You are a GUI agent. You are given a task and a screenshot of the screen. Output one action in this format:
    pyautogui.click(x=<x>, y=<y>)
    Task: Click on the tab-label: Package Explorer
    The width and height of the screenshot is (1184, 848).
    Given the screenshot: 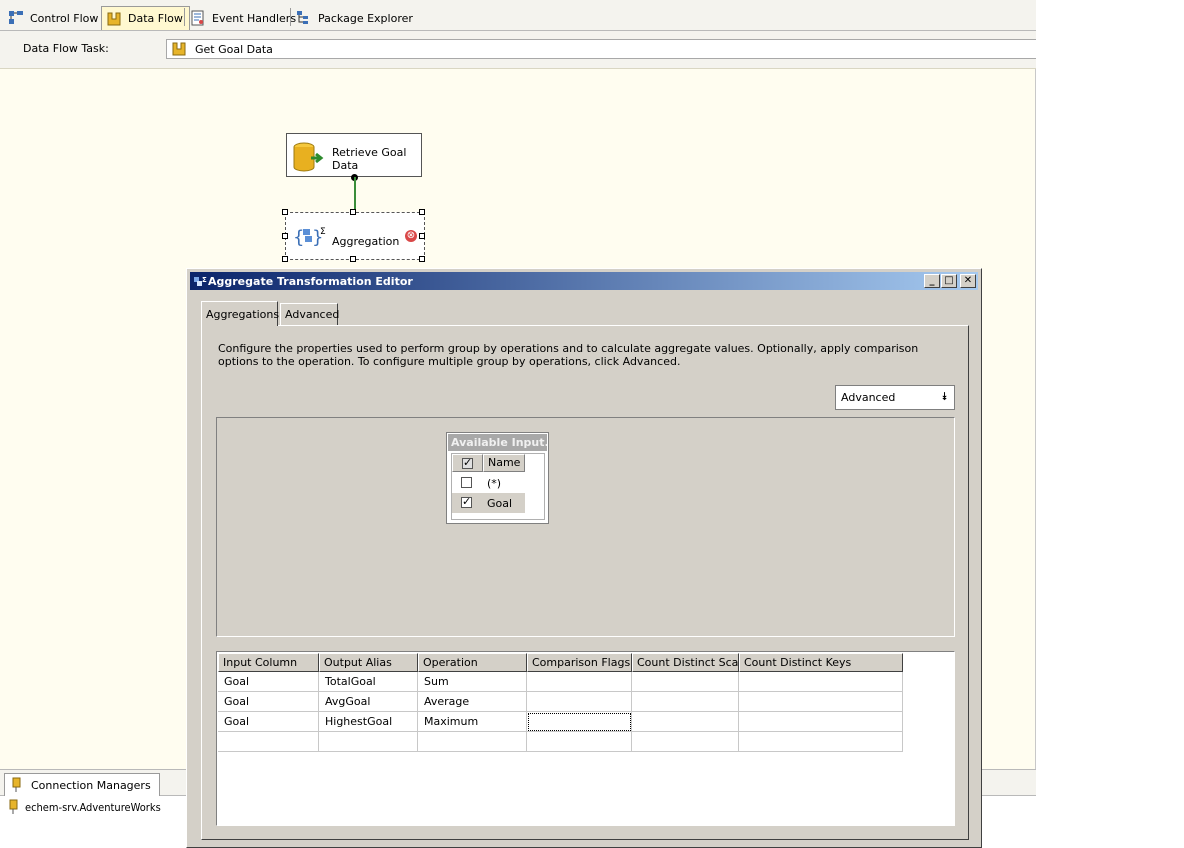 What is the action you would take?
    pyautogui.click(x=365, y=18)
    